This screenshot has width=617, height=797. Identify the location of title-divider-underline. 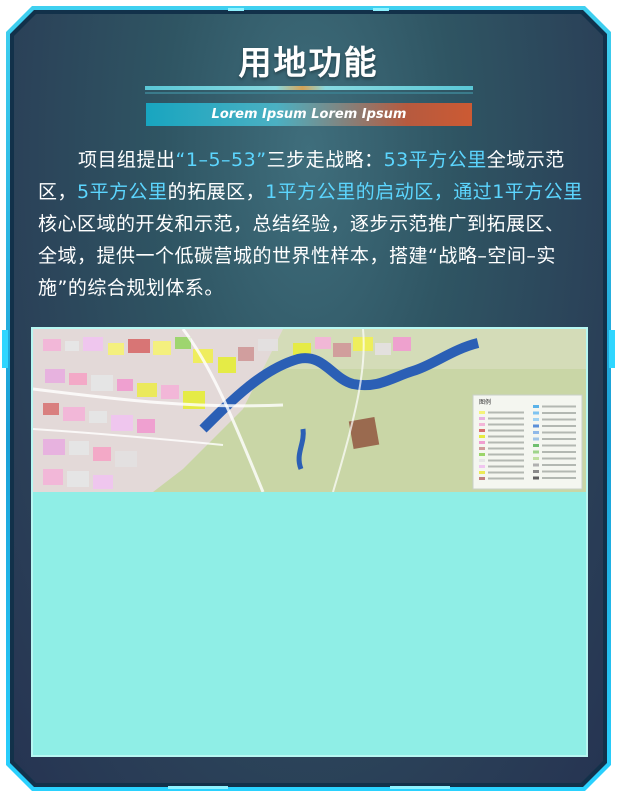
(309, 93).